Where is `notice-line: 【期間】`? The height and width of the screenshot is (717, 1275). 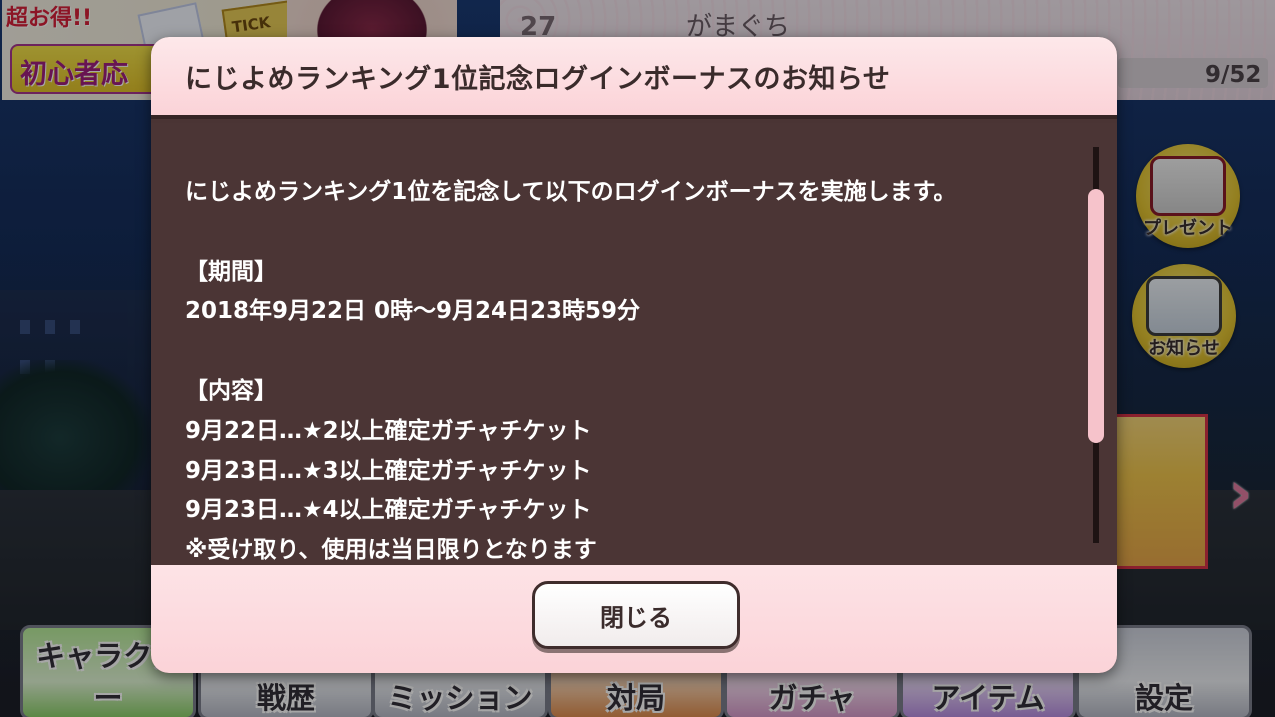 notice-line: 【期間】 is located at coordinates (231, 271).